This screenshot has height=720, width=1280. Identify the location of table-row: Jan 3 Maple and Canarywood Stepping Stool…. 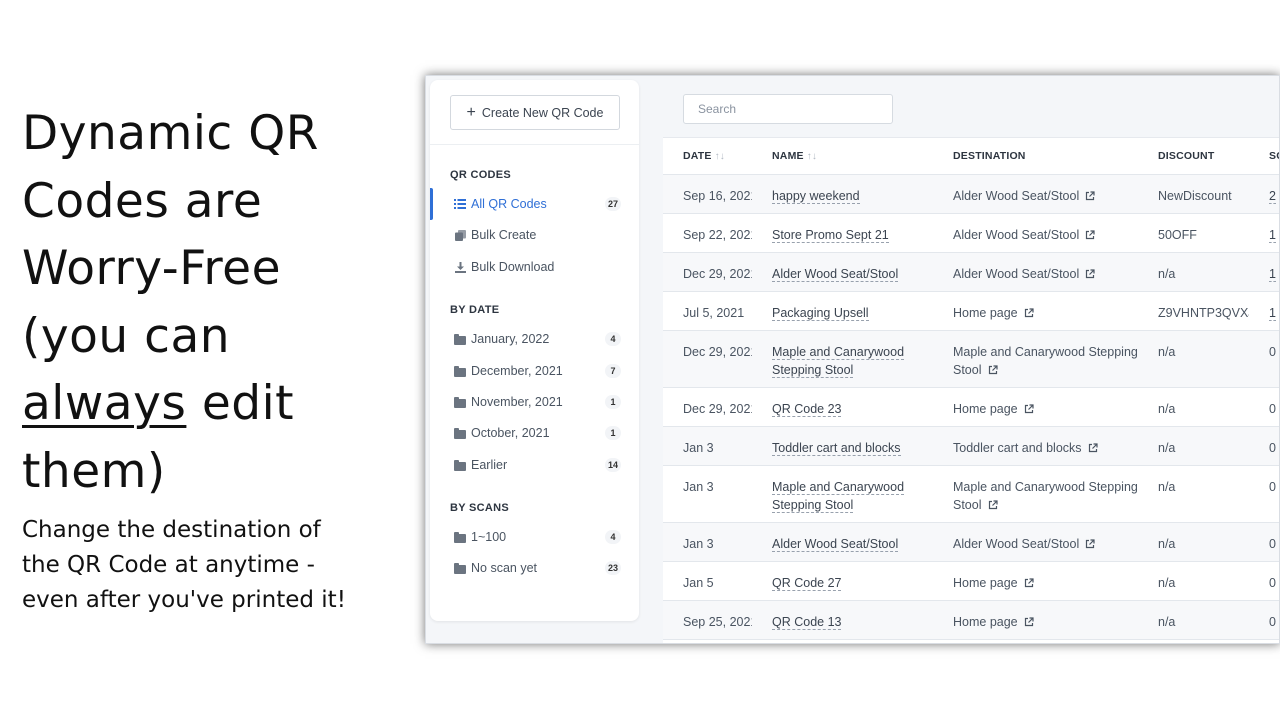
(971, 494).